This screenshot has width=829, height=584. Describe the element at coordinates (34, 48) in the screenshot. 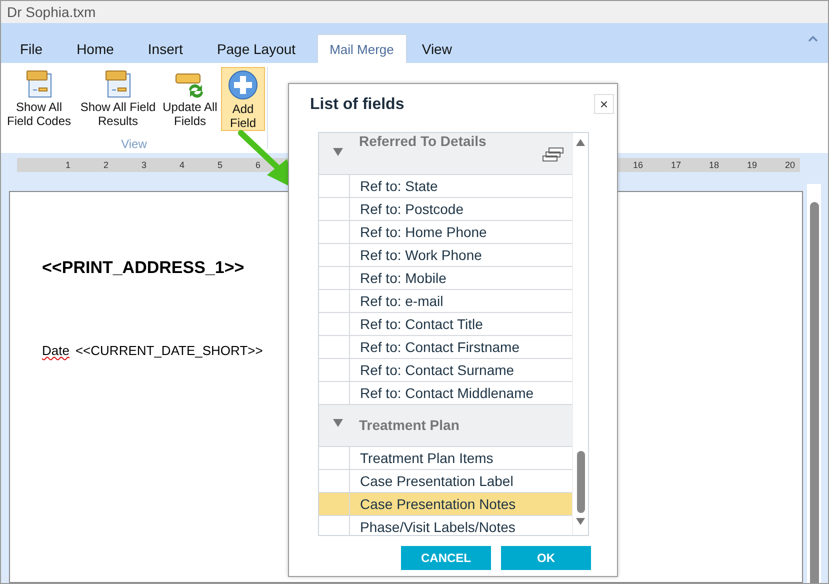

I see `ribbon-tab: File` at that location.